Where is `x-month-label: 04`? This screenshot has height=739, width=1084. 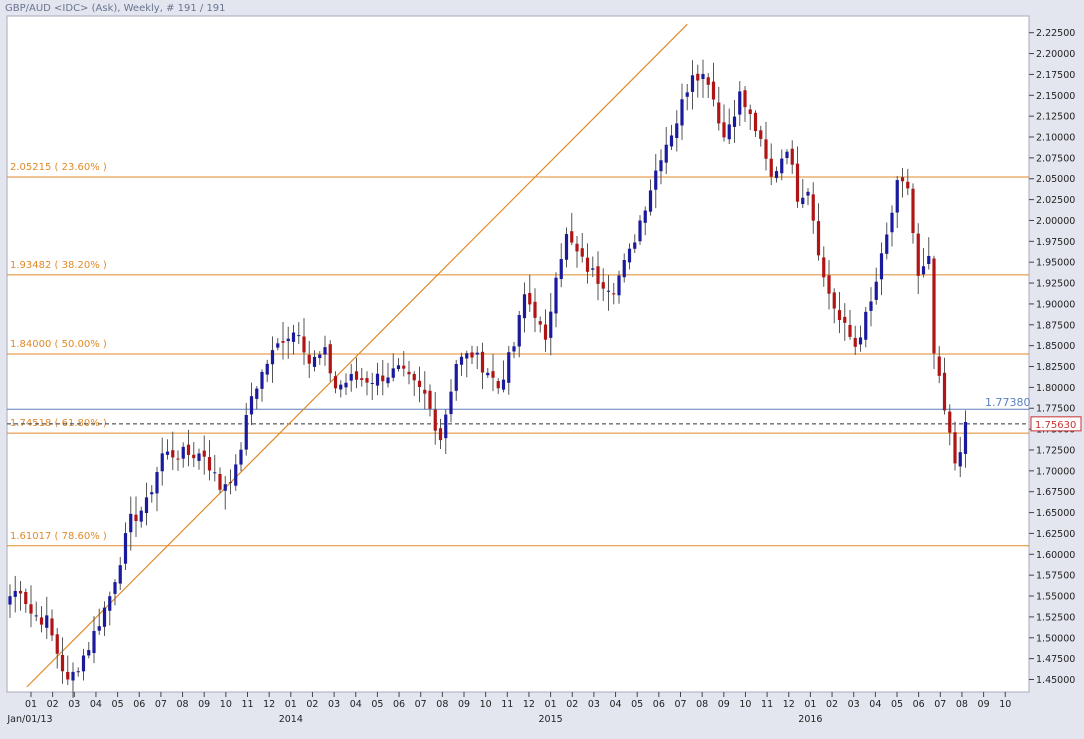 x-month-label: 04 is located at coordinates (616, 704).